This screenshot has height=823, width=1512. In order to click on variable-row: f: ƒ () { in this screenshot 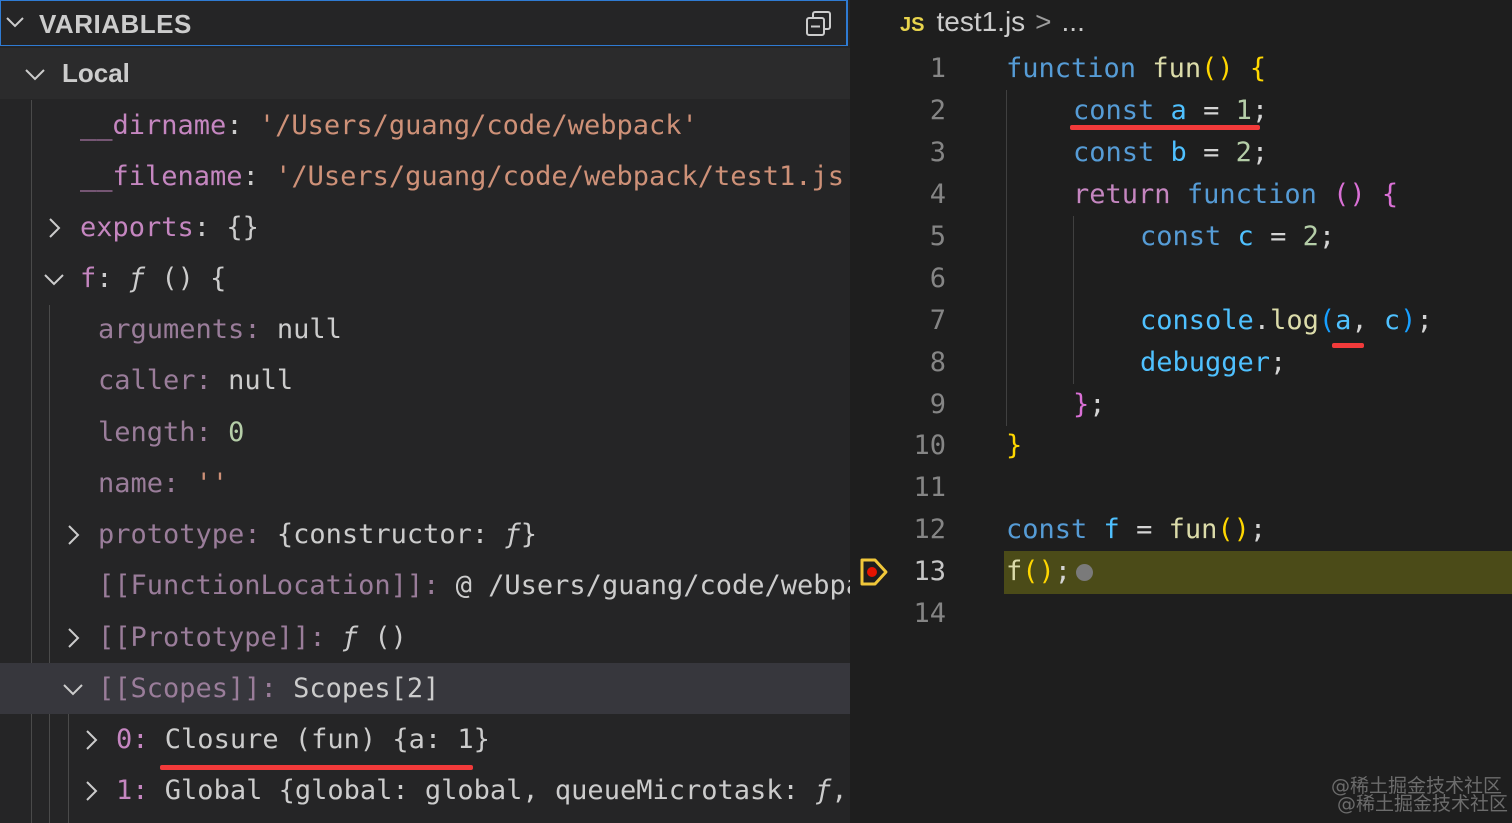, I will do `click(425, 278)`.